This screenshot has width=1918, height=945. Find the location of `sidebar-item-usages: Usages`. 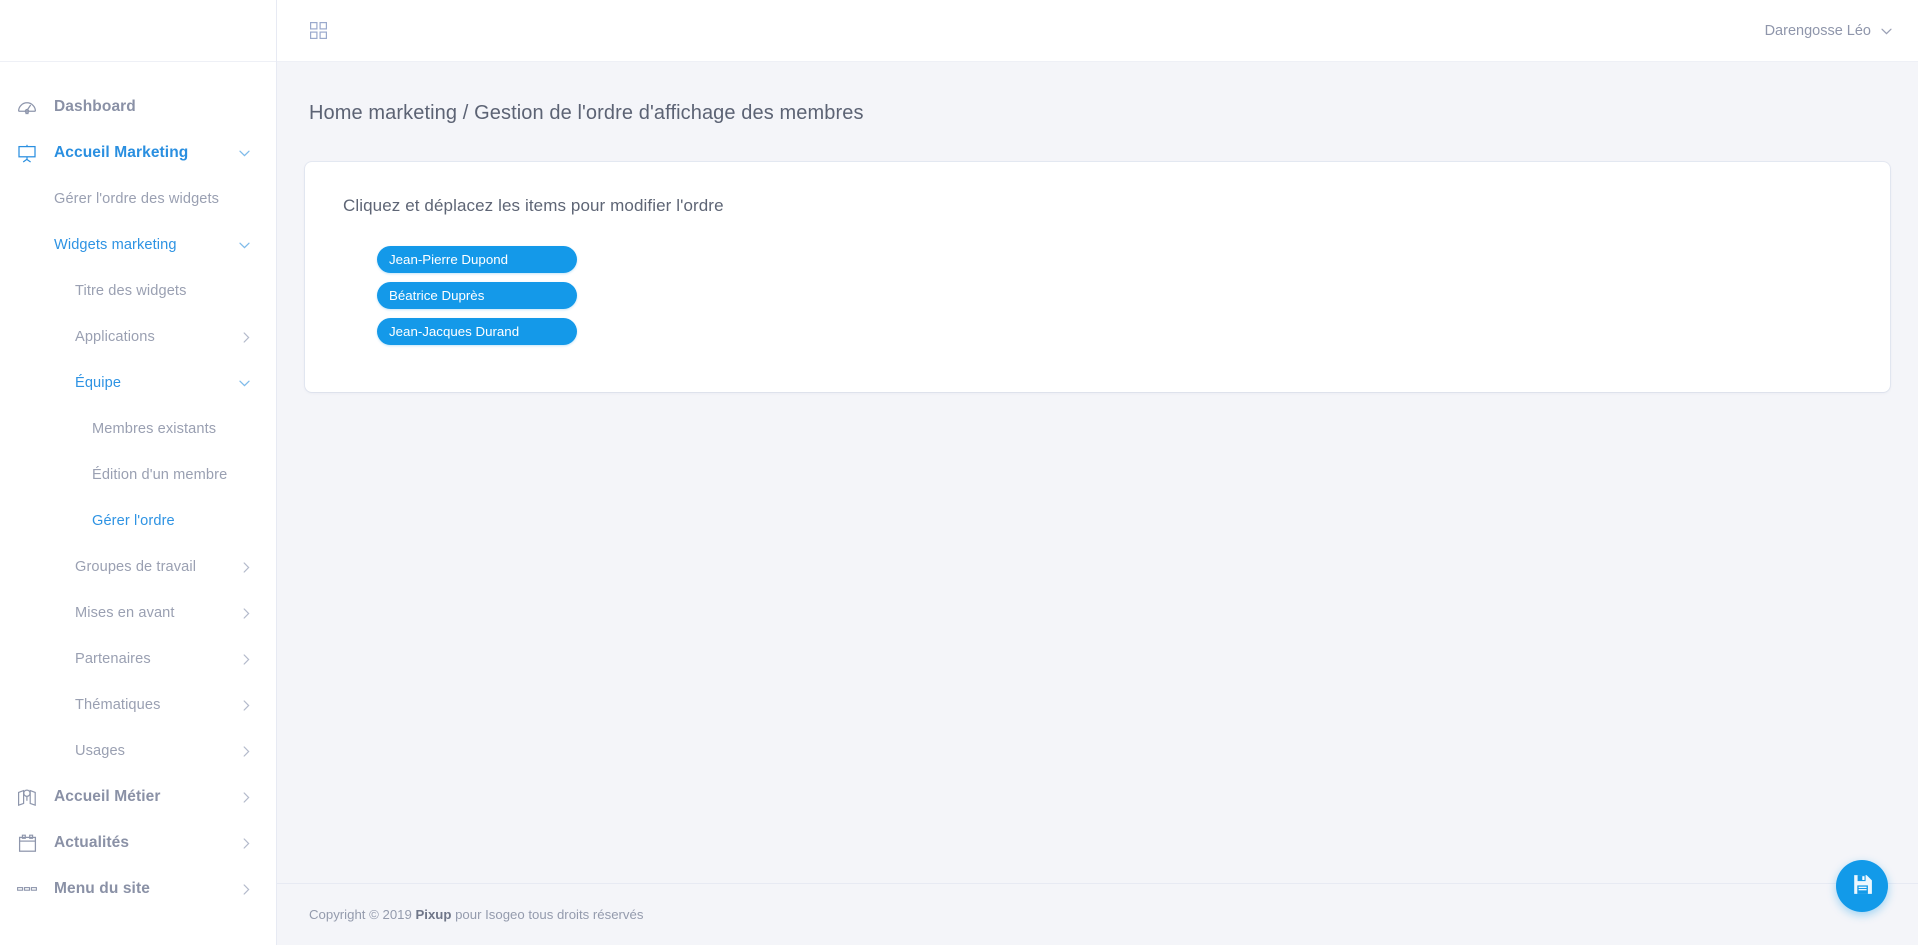

sidebar-item-usages: Usages is located at coordinates (138, 751).